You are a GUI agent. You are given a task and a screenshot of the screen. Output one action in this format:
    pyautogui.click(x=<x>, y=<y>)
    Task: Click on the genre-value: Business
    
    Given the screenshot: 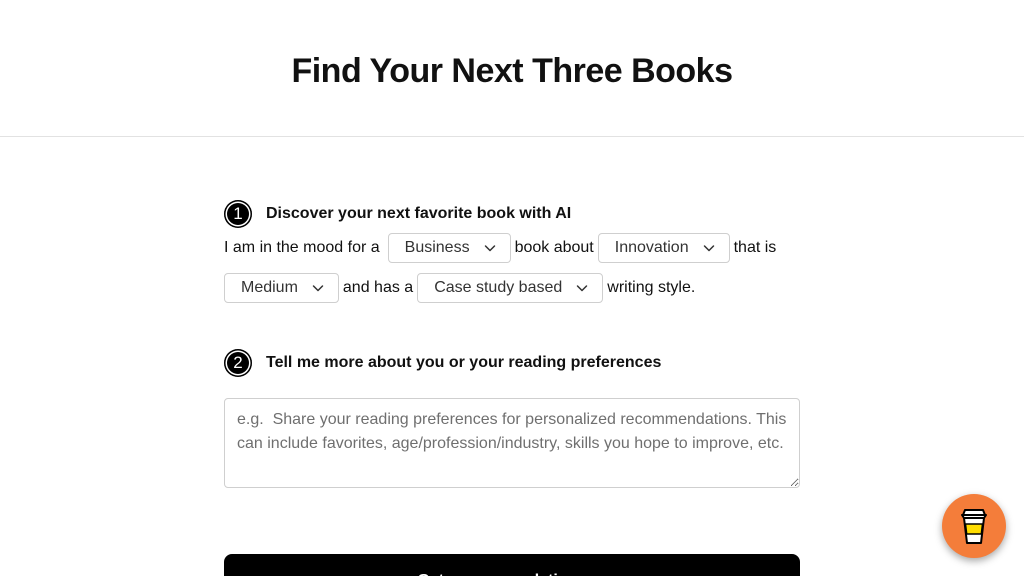 What is the action you would take?
    pyautogui.click(x=437, y=247)
    